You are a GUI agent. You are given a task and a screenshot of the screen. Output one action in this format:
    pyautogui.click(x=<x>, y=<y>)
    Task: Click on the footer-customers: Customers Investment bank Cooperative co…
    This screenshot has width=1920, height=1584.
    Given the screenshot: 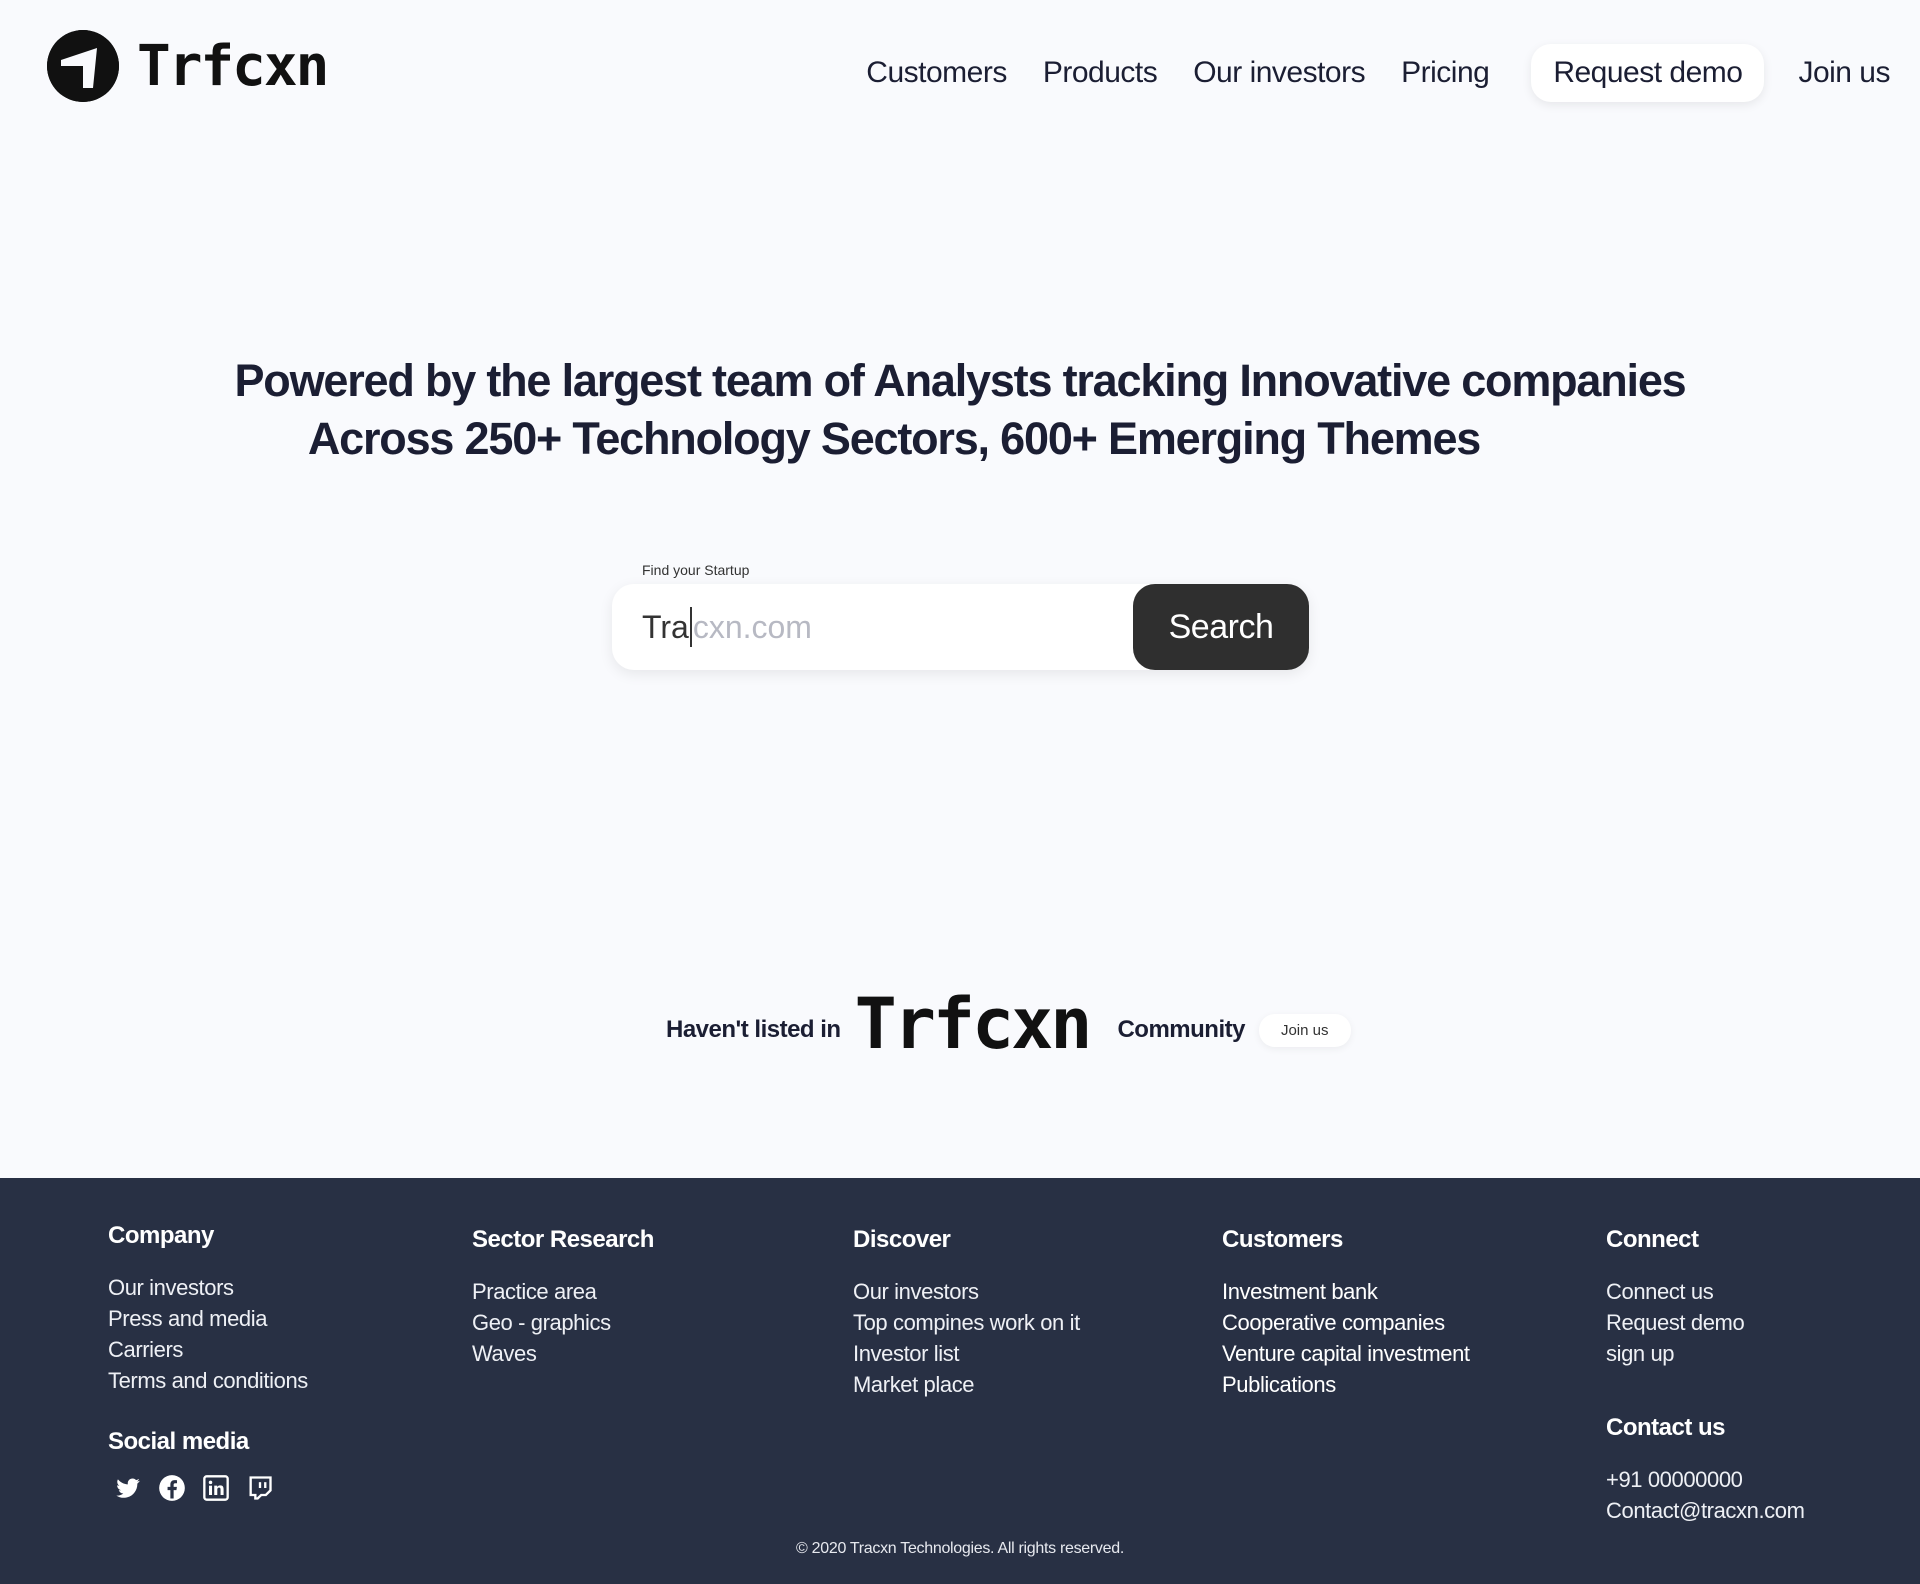 What is the action you would take?
    pyautogui.click(x=1346, y=1313)
    